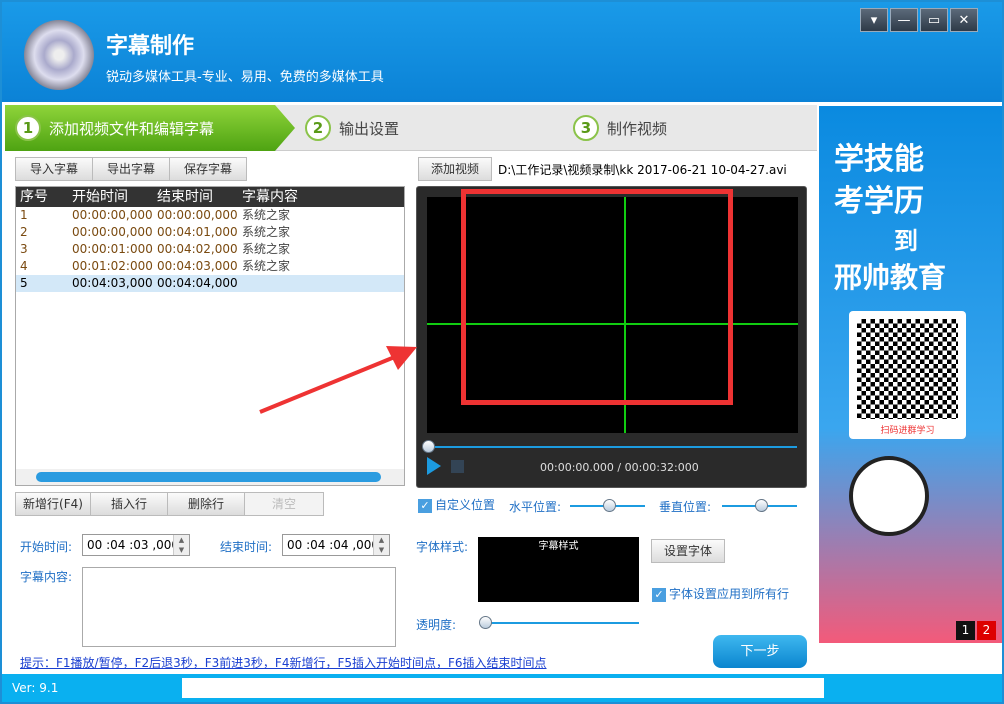 This screenshot has height=704, width=1004. What do you see at coordinates (760, 651) in the screenshot?
I see `next-step-button: 下一步` at bounding box center [760, 651].